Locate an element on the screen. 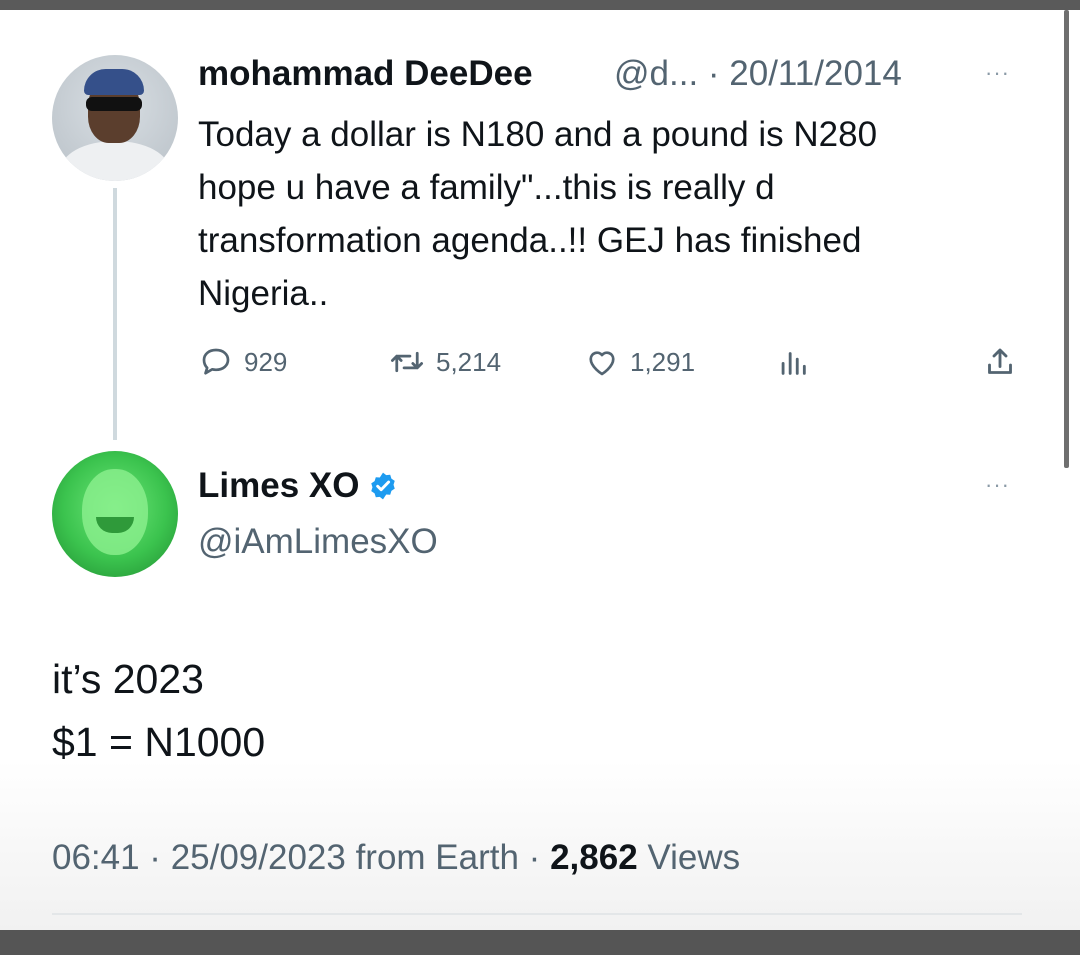 The height and width of the screenshot is (955, 1080). thread-line is located at coordinates (115, 314).